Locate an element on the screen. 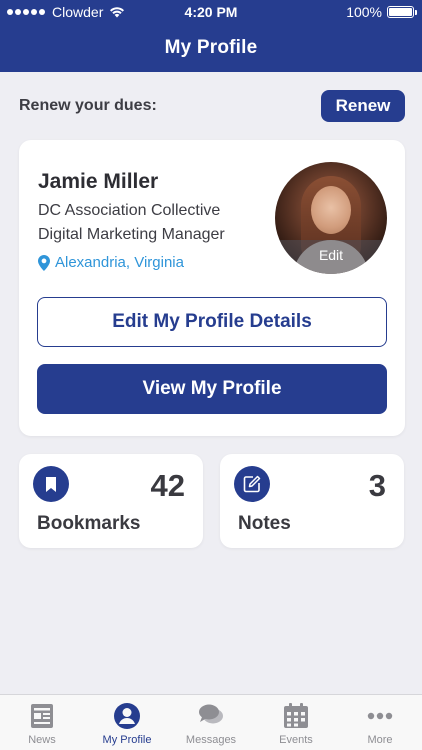  profile-job-title: Digital Marketing Manager is located at coordinates (131, 234).